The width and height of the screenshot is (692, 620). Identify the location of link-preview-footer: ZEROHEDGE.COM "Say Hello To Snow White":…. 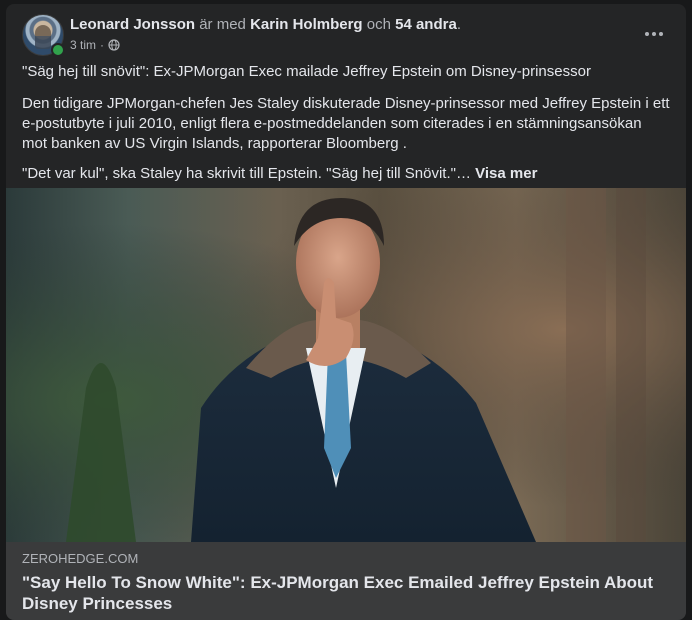
(346, 581).